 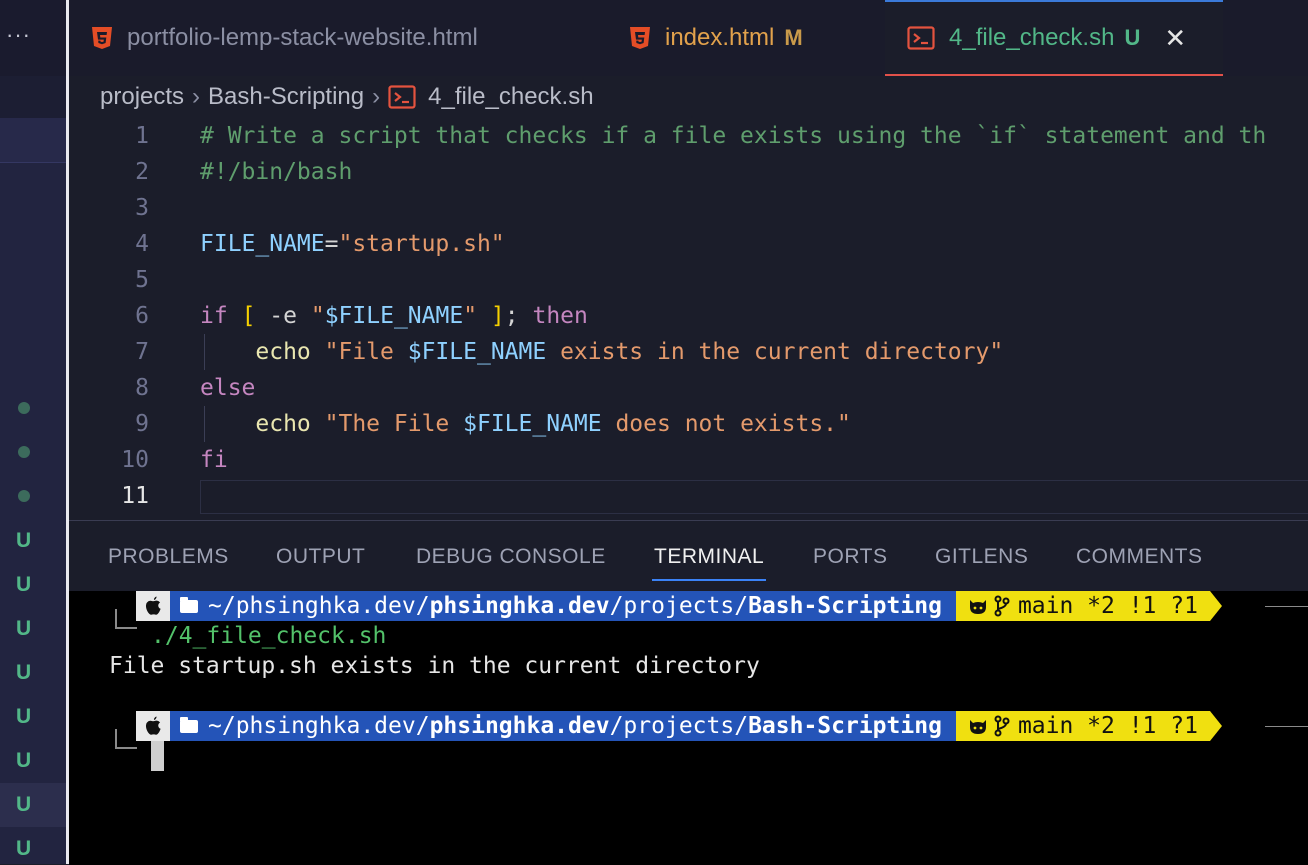 What do you see at coordinates (214, 460) in the screenshot?
I see `code-line-text: fi` at bounding box center [214, 460].